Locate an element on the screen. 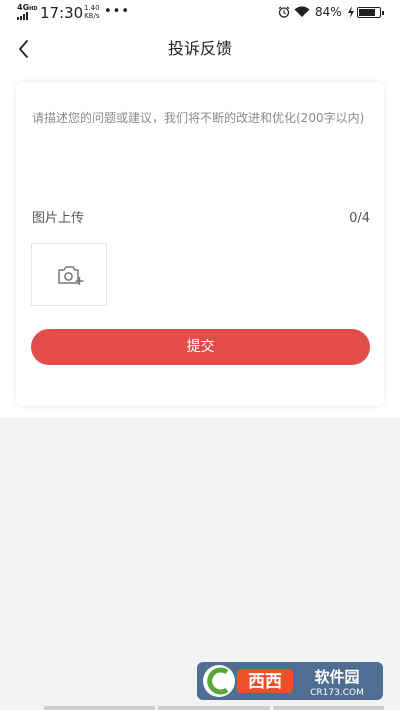  wifi-icon is located at coordinates (302, 11).